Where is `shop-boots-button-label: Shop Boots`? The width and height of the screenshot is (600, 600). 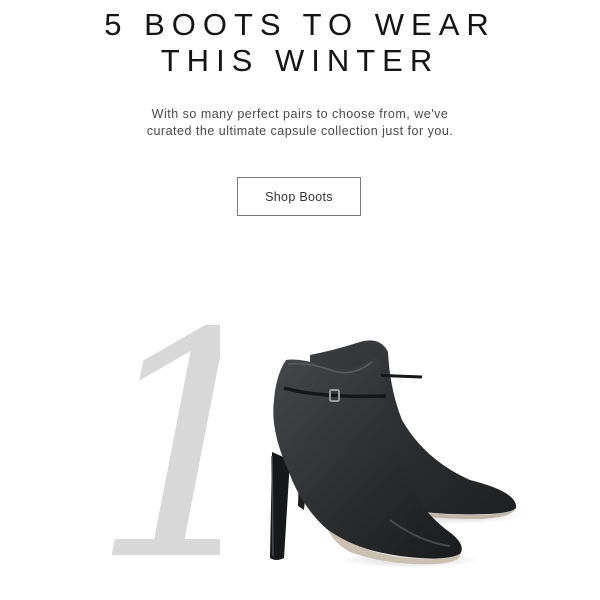 shop-boots-button-label: Shop Boots is located at coordinates (299, 196).